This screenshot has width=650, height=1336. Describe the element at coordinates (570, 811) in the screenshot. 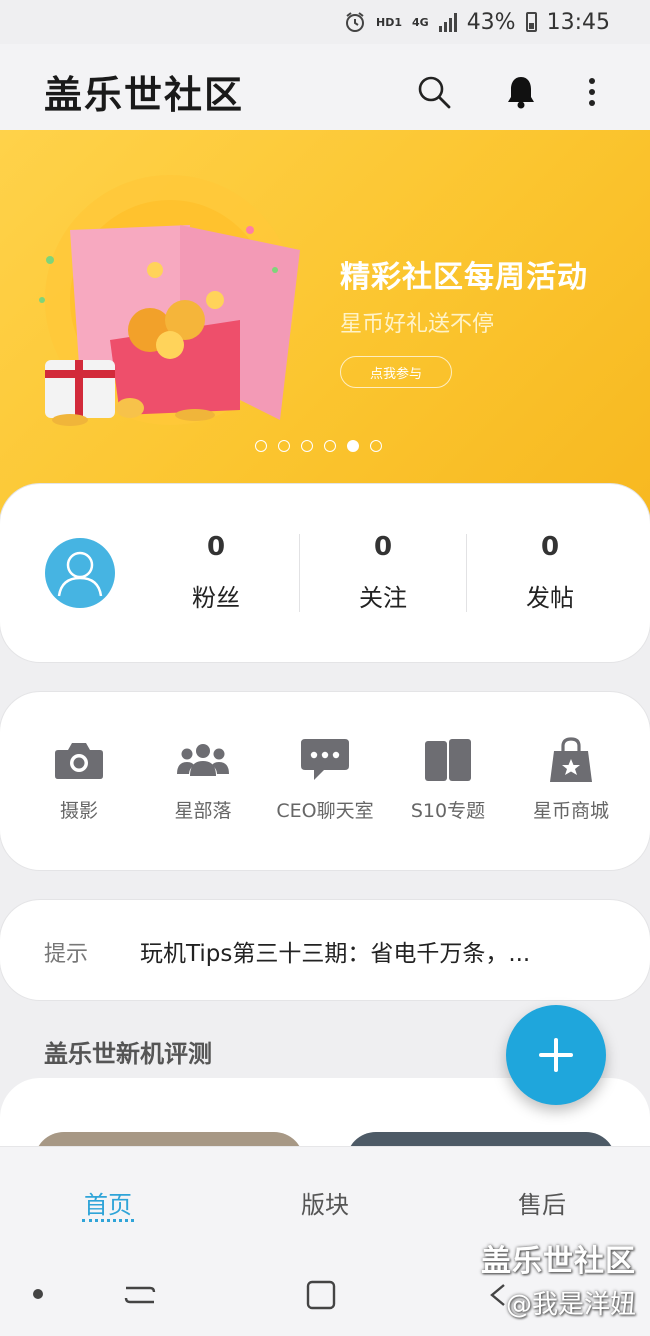

I see `shortcut-label: 星币商城` at that location.